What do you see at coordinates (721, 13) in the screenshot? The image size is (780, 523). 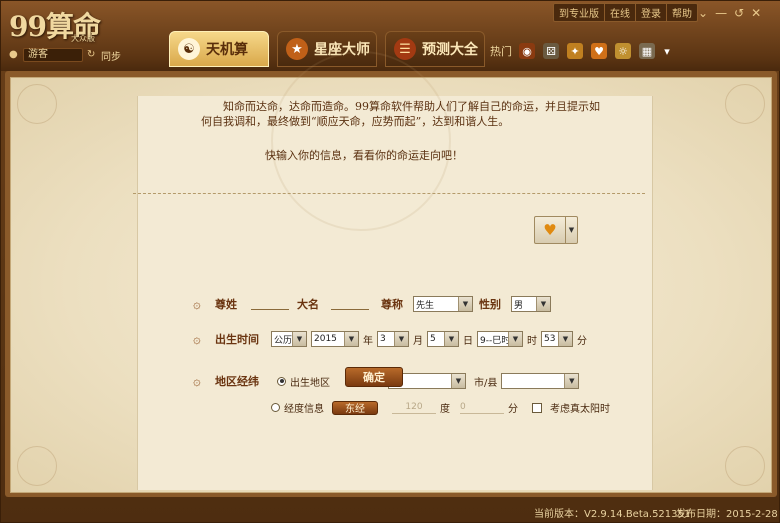 I see `minimize-icon: —` at bounding box center [721, 13].